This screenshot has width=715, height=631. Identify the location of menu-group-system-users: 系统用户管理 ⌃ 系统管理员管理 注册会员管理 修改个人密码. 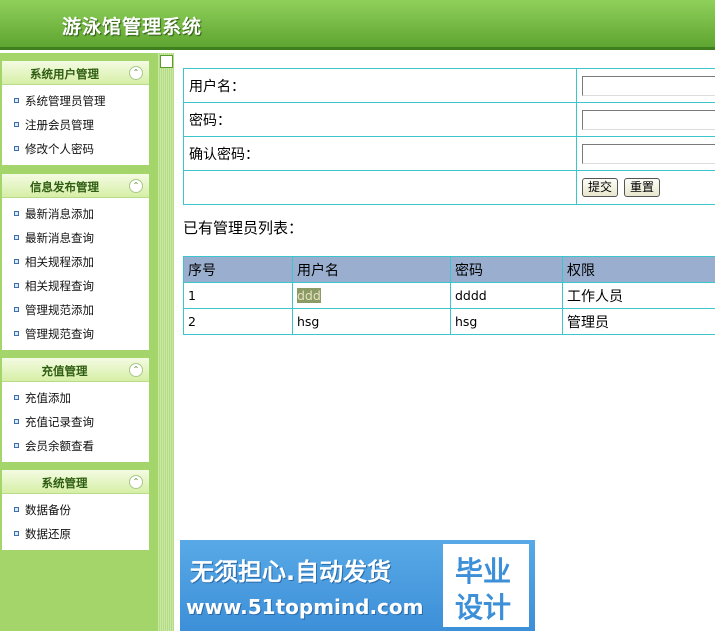
(75, 113).